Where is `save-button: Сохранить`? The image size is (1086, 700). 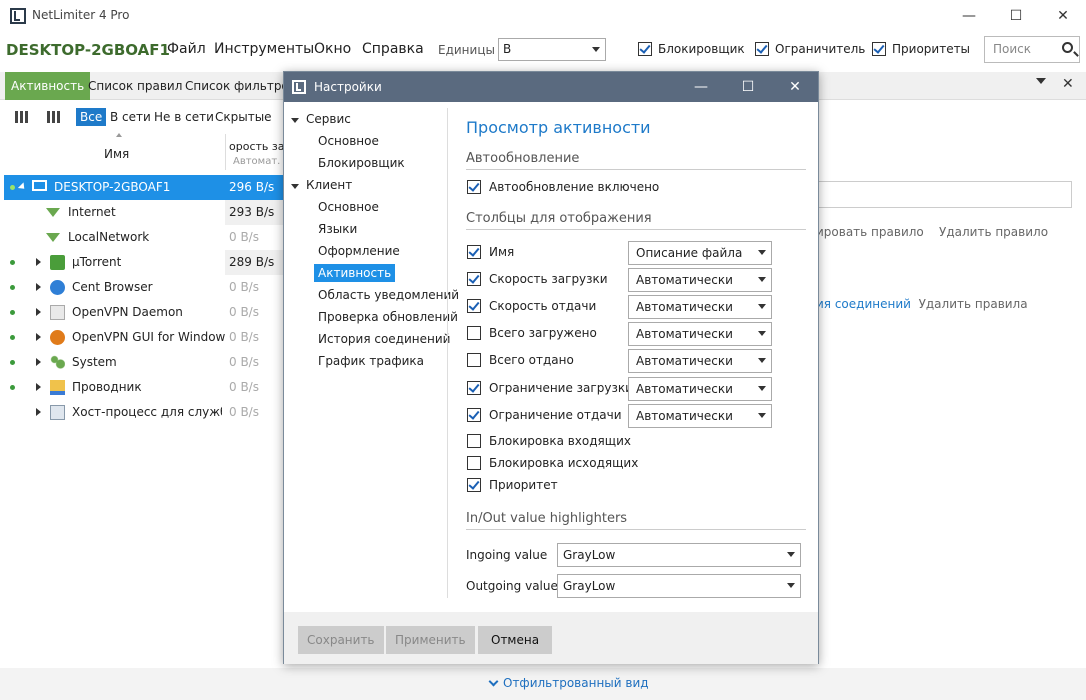
save-button: Сохранить is located at coordinates (341, 640).